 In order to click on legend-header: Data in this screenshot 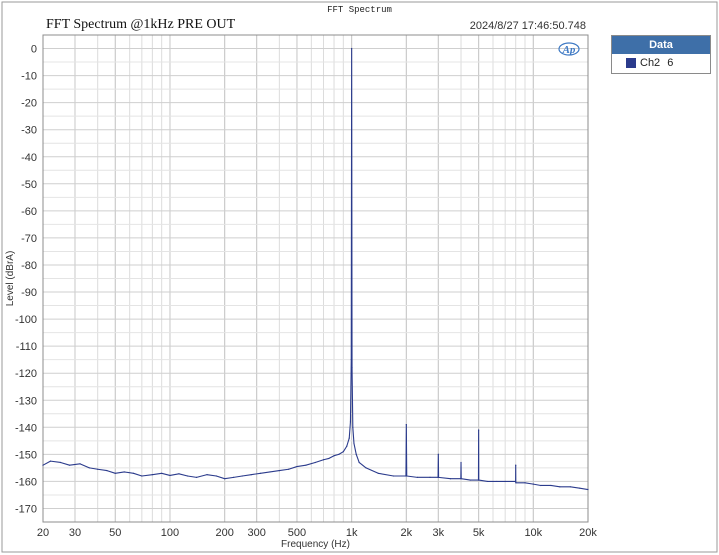, I will do `click(661, 45)`.